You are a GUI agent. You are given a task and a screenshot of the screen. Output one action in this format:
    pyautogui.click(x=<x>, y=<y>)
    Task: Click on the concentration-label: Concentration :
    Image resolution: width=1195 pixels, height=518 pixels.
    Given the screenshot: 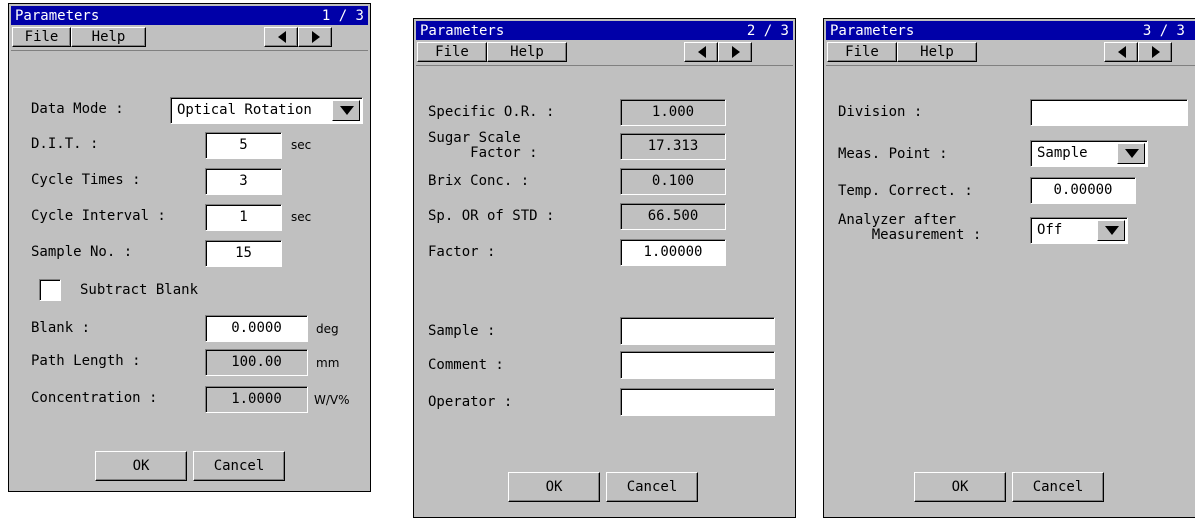 What is the action you would take?
    pyautogui.click(x=94, y=398)
    